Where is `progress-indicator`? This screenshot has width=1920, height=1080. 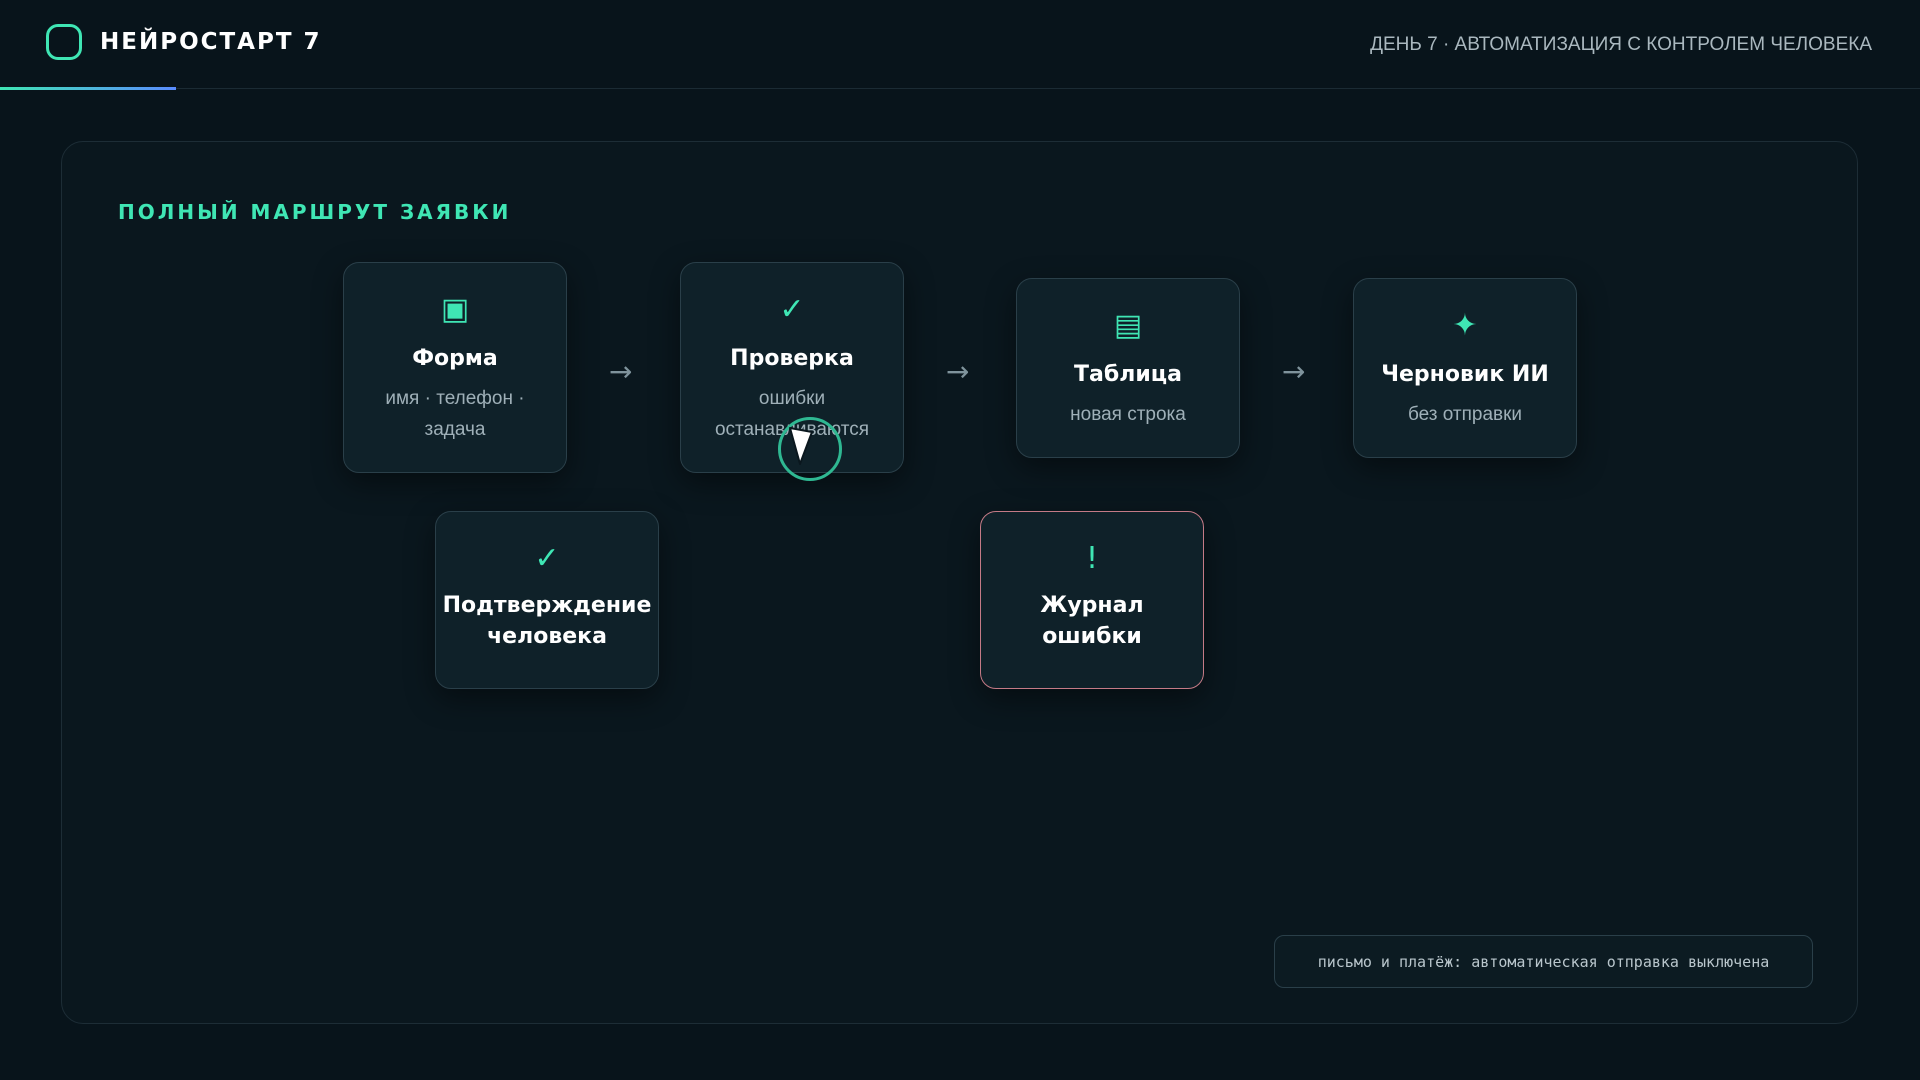
progress-indicator is located at coordinates (88, 88).